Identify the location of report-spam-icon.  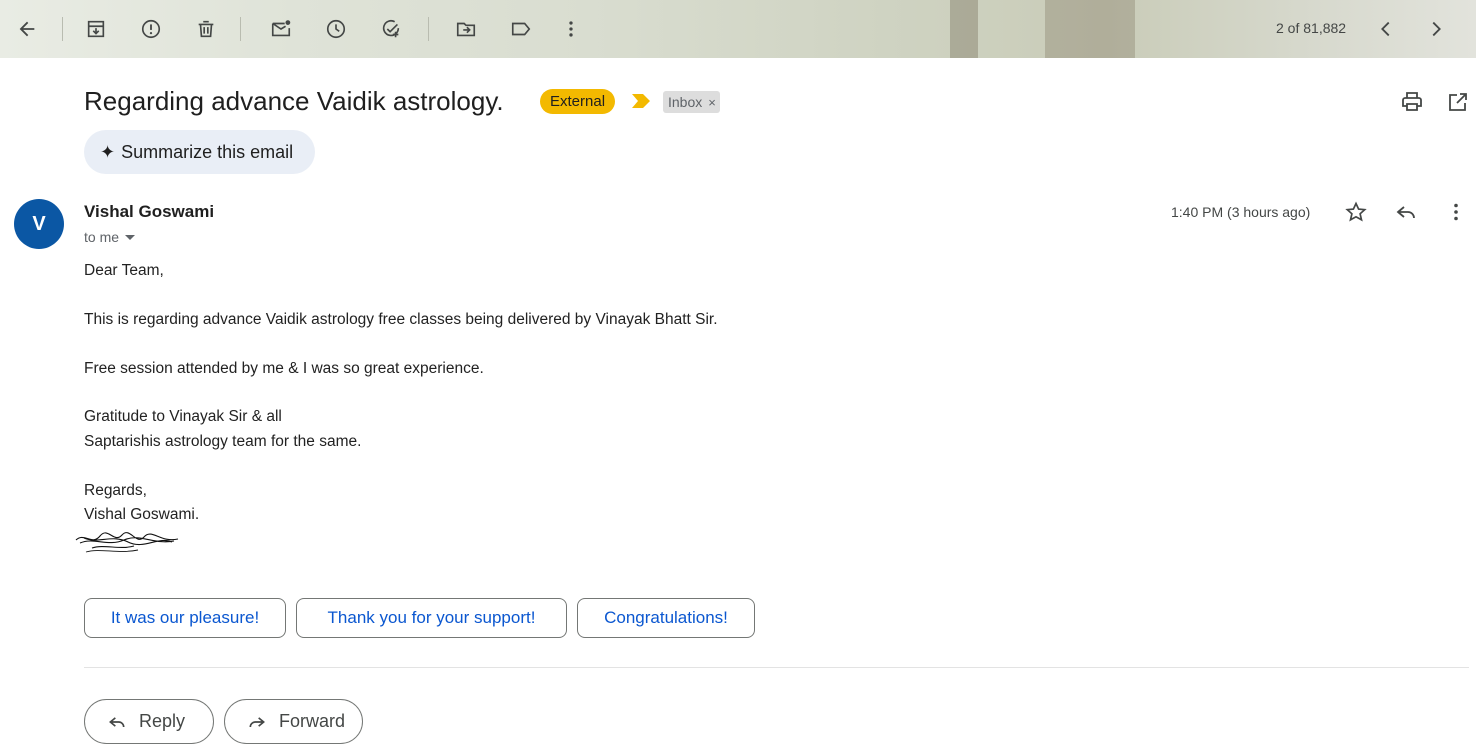
(151, 29).